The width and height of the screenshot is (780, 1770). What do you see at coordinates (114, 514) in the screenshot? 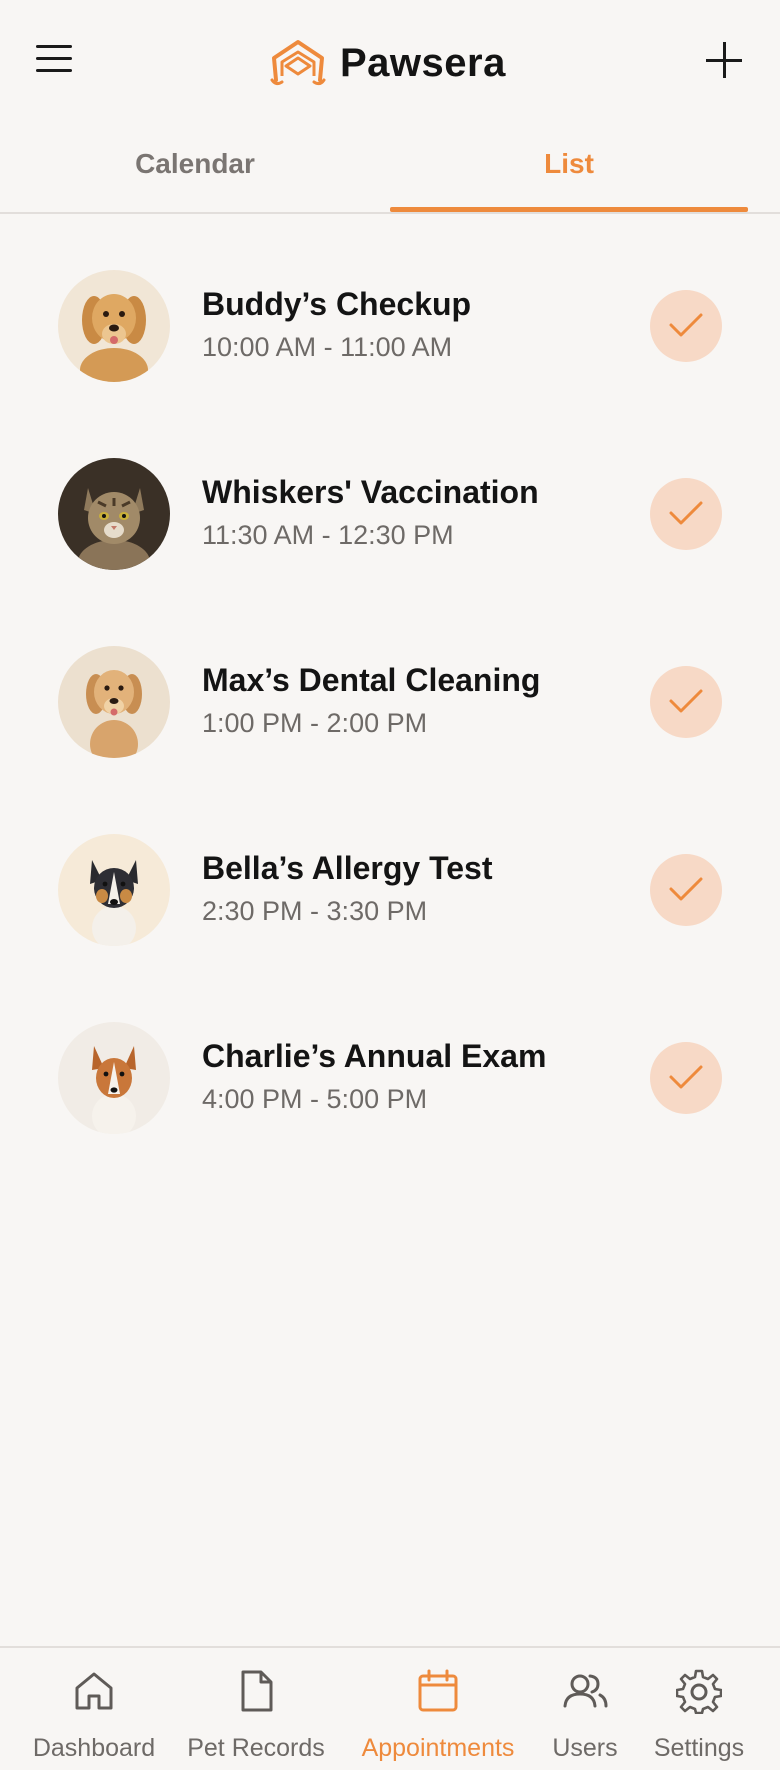
I see `tabby-cat-avatar` at bounding box center [114, 514].